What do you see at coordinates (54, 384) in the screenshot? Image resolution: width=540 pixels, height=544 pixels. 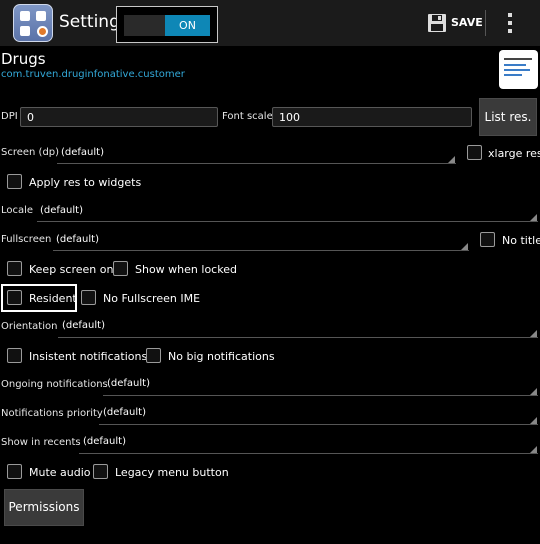 I see `ongoing-notifications-label: Ongoing notifications` at bounding box center [54, 384].